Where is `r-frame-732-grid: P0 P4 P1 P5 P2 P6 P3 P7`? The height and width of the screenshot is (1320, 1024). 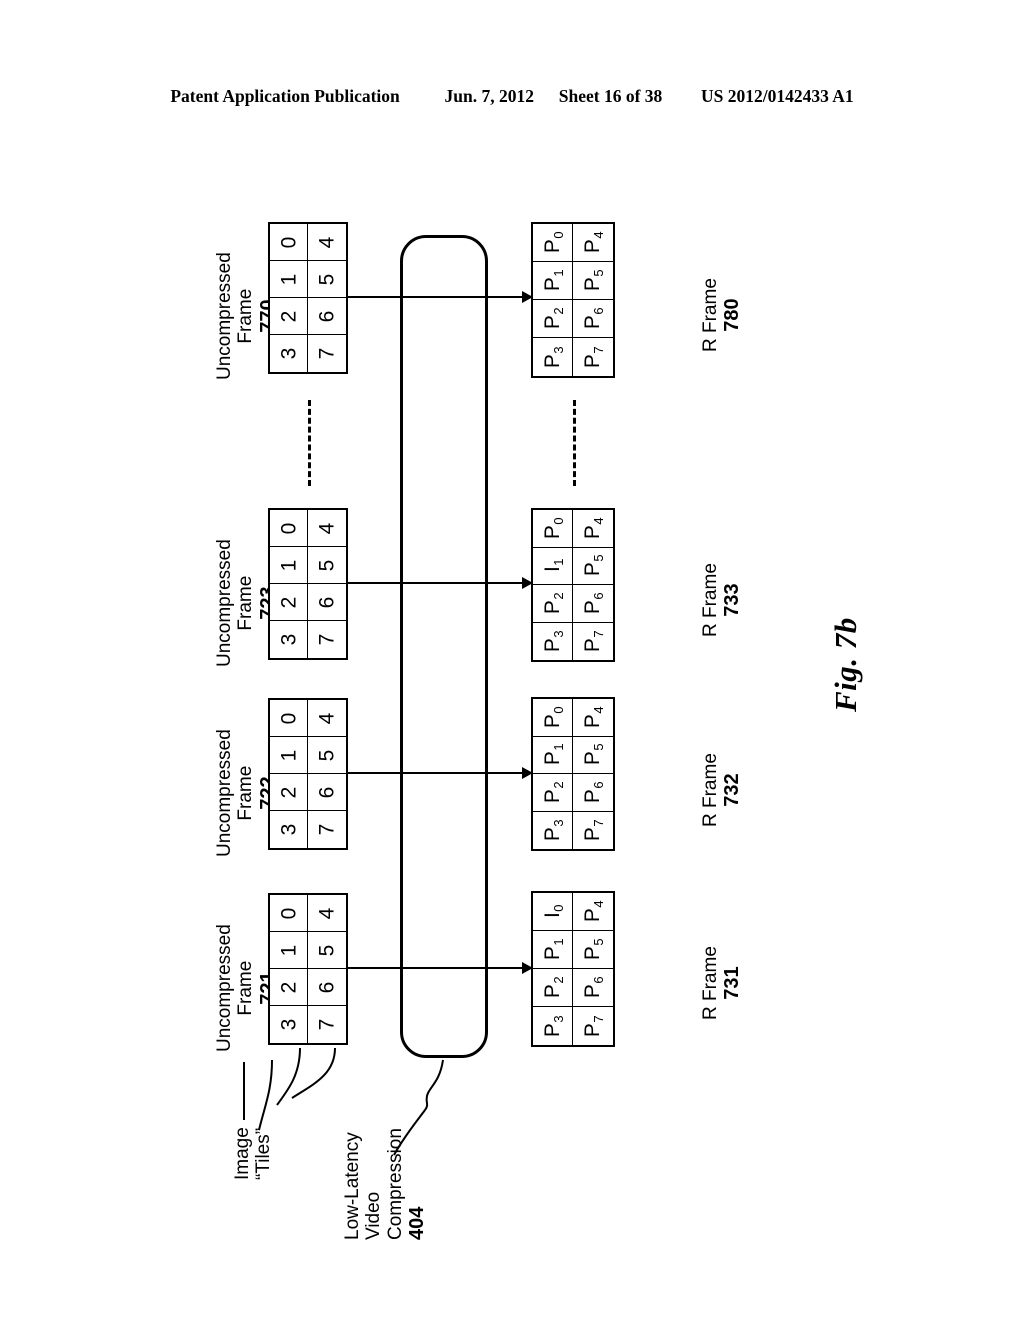
r-frame-732-grid: P0 P4 P1 P5 P2 P6 P3 P7 is located at coordinates (573, 774).